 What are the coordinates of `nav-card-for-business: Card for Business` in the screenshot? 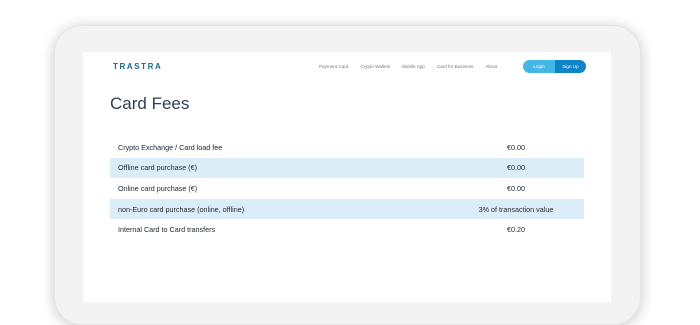 It's located at (455, 66).